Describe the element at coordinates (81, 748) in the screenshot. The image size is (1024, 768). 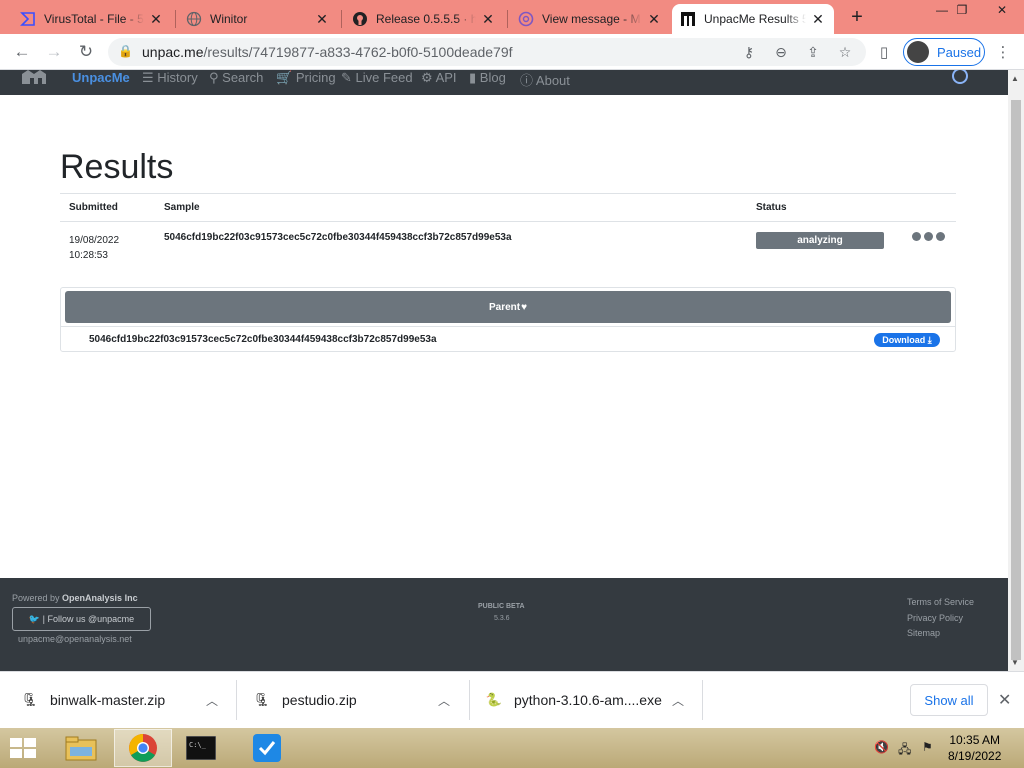
I see `file-explorer-icon` at that location.